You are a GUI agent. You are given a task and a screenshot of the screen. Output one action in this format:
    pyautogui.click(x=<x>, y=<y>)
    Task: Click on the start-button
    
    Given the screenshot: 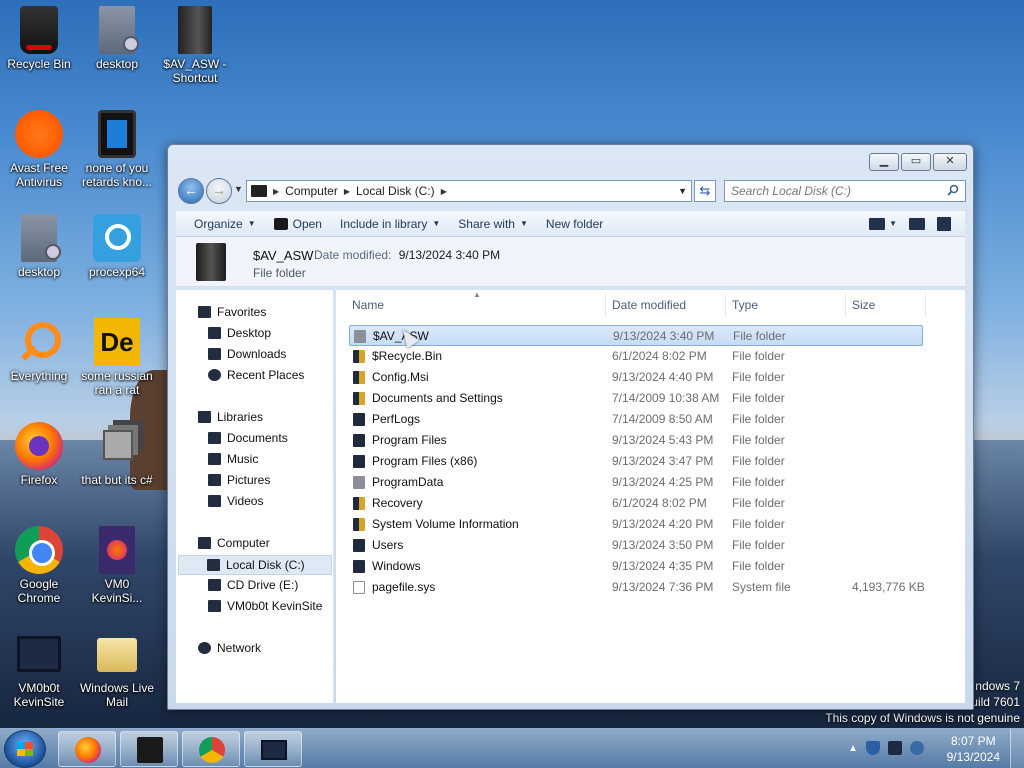 What is the action you would take?
    pyautogui.click(x=25, y=749)
    